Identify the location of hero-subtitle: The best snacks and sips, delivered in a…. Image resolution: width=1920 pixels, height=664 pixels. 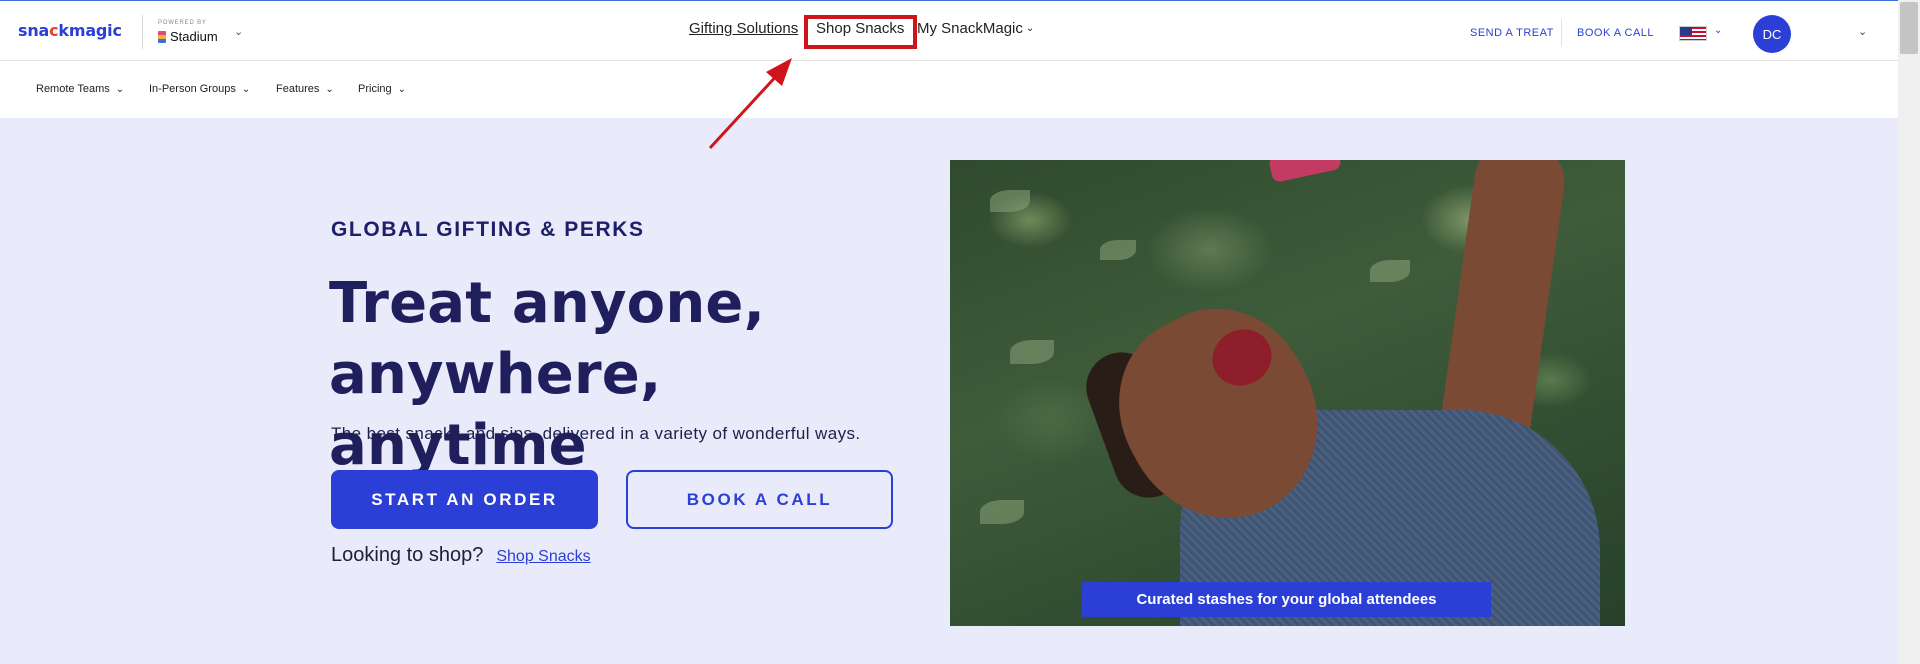
(596, 433).